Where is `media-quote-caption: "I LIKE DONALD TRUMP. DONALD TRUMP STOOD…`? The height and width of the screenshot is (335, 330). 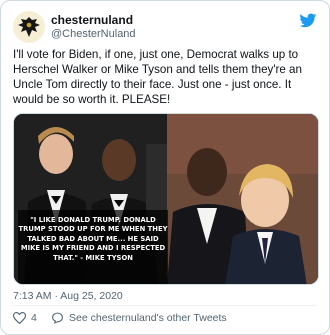
media-quote-caption: "I LIKE DONALD TRUMP. DONALD TRUMP STOOD… is located at coordinates (93, 247).